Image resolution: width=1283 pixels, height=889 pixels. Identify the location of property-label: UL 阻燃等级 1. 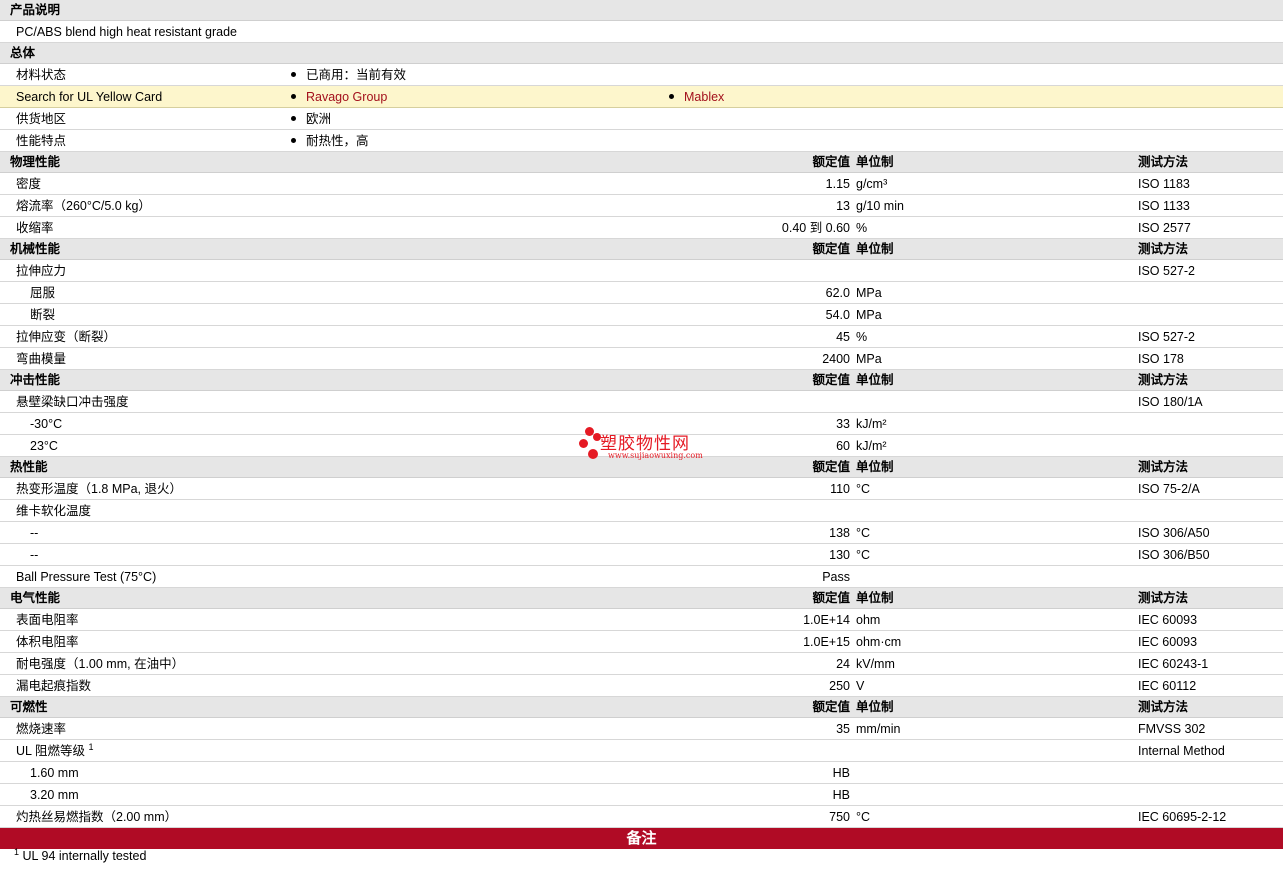
(55, 751).